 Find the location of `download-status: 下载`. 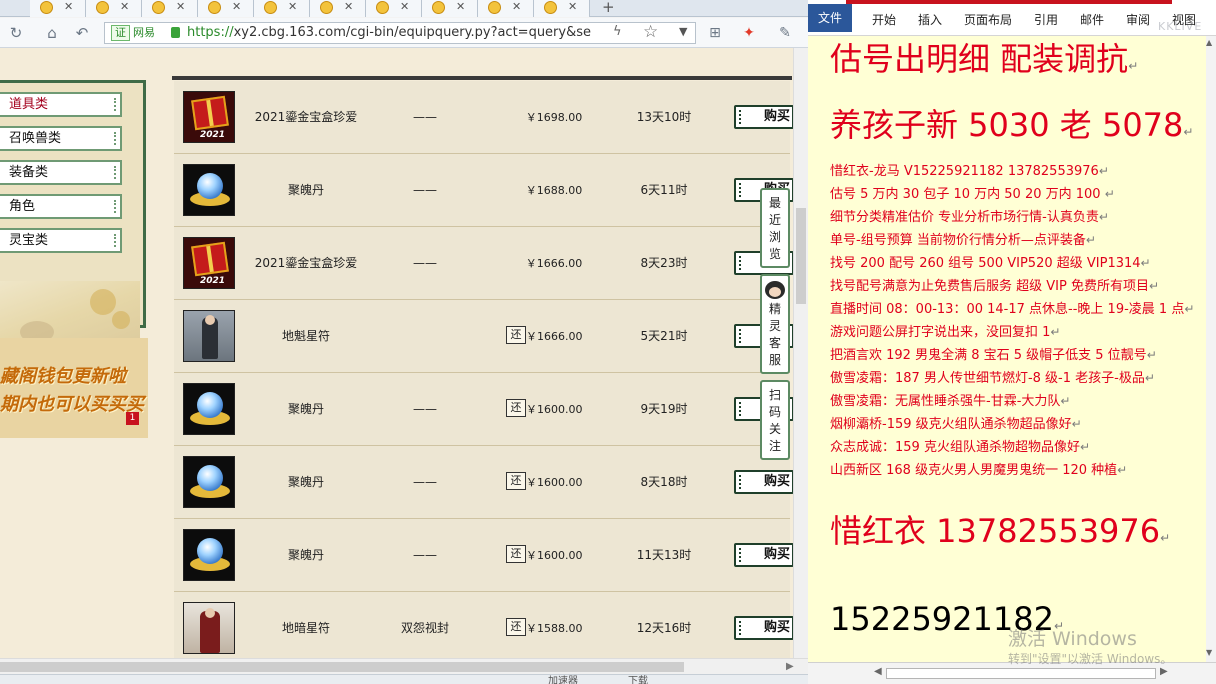

download-status: 下载 is located at coordinates (638, 679).